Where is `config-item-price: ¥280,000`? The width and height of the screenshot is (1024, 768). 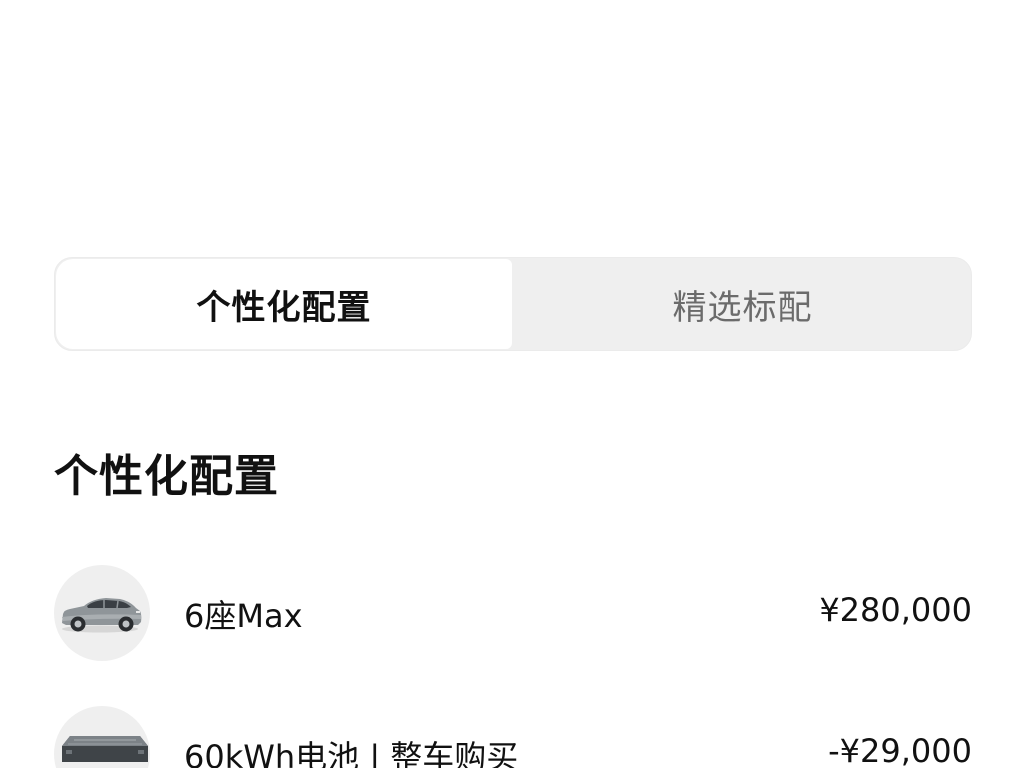
config-item-price: ¥280,000 is located at coordinates (895, 610).